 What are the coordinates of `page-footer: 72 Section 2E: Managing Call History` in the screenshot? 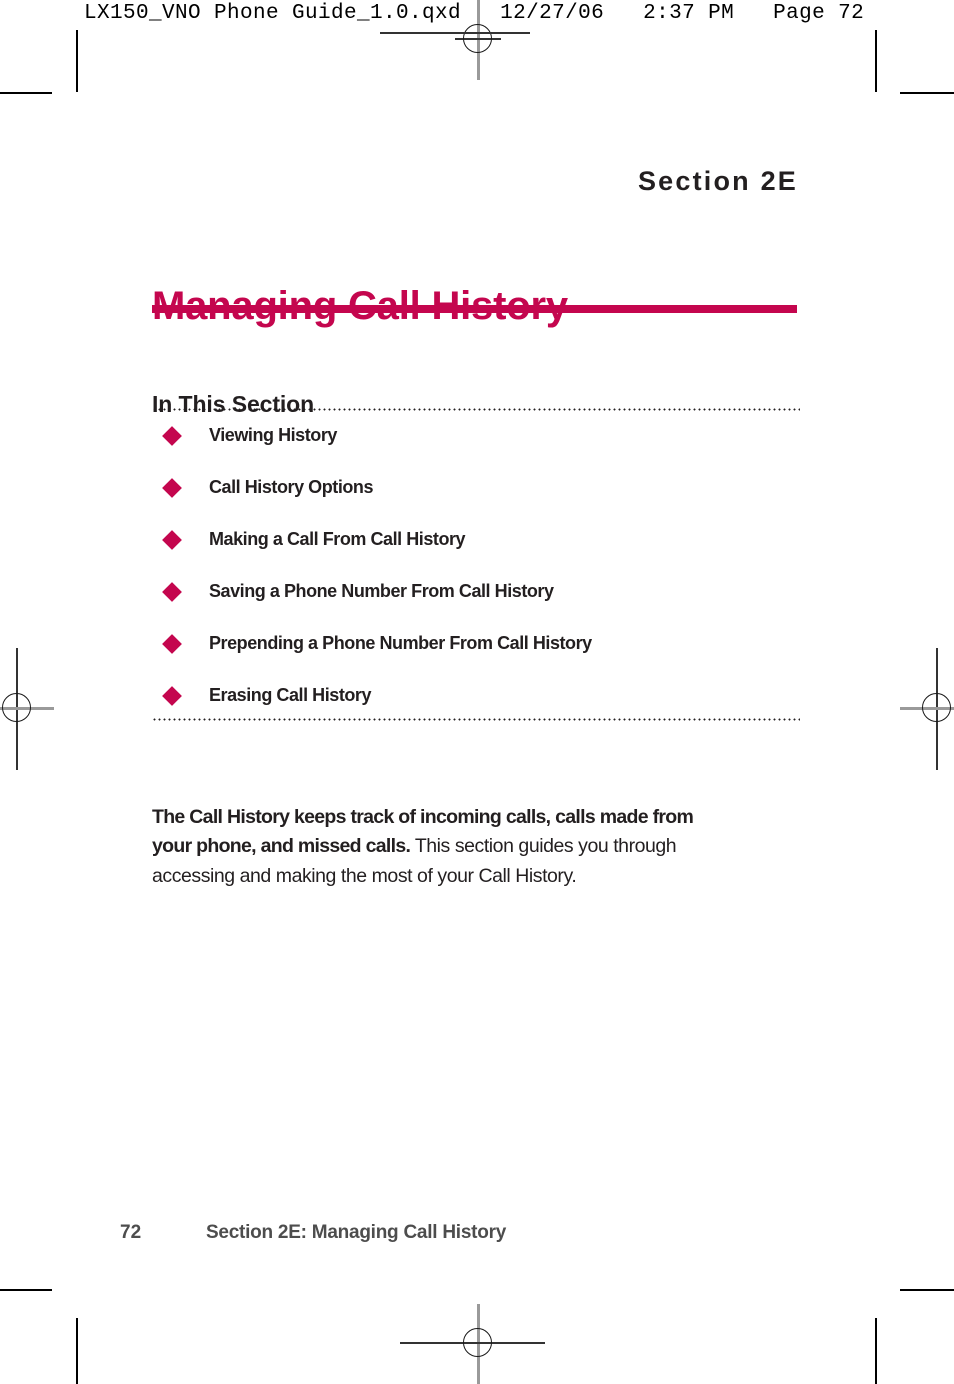 It's located at (313, 1233).